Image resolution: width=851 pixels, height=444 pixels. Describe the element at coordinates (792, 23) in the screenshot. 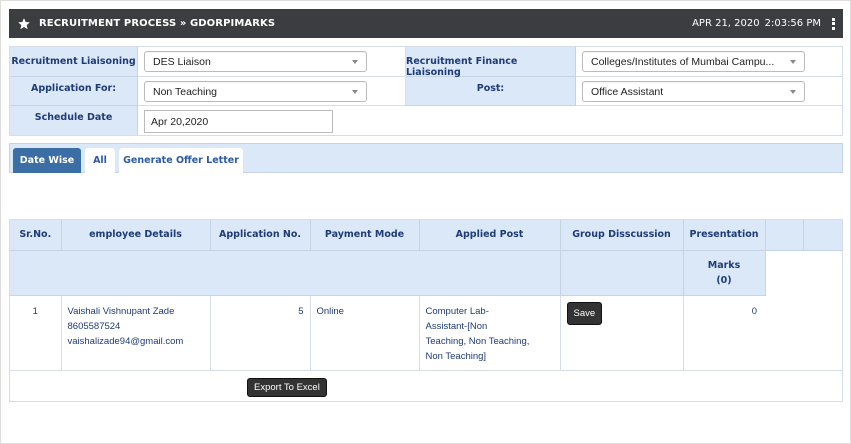

I see `header-time: 2:03:56 PM` at that location.